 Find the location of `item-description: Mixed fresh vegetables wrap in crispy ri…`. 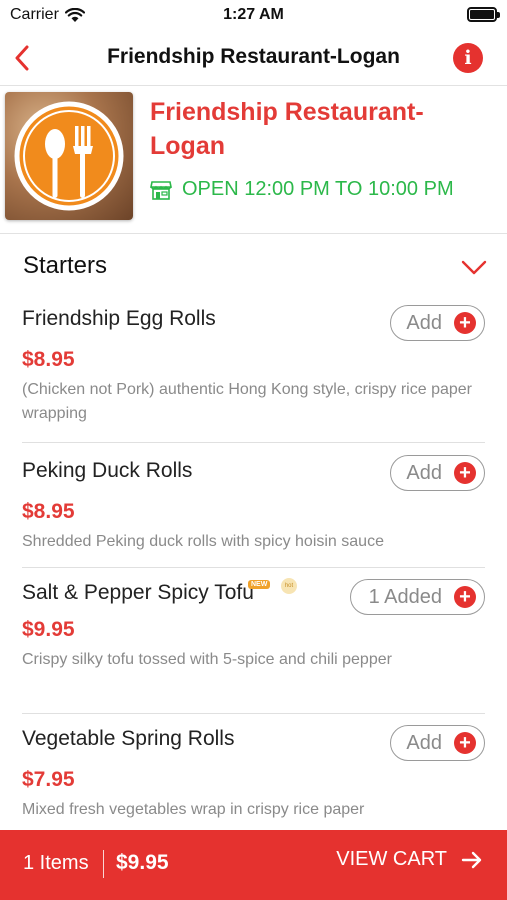

item-description: Mixed fresh vegetables wrap in crispy ri… is located at coordinates (193, 809).